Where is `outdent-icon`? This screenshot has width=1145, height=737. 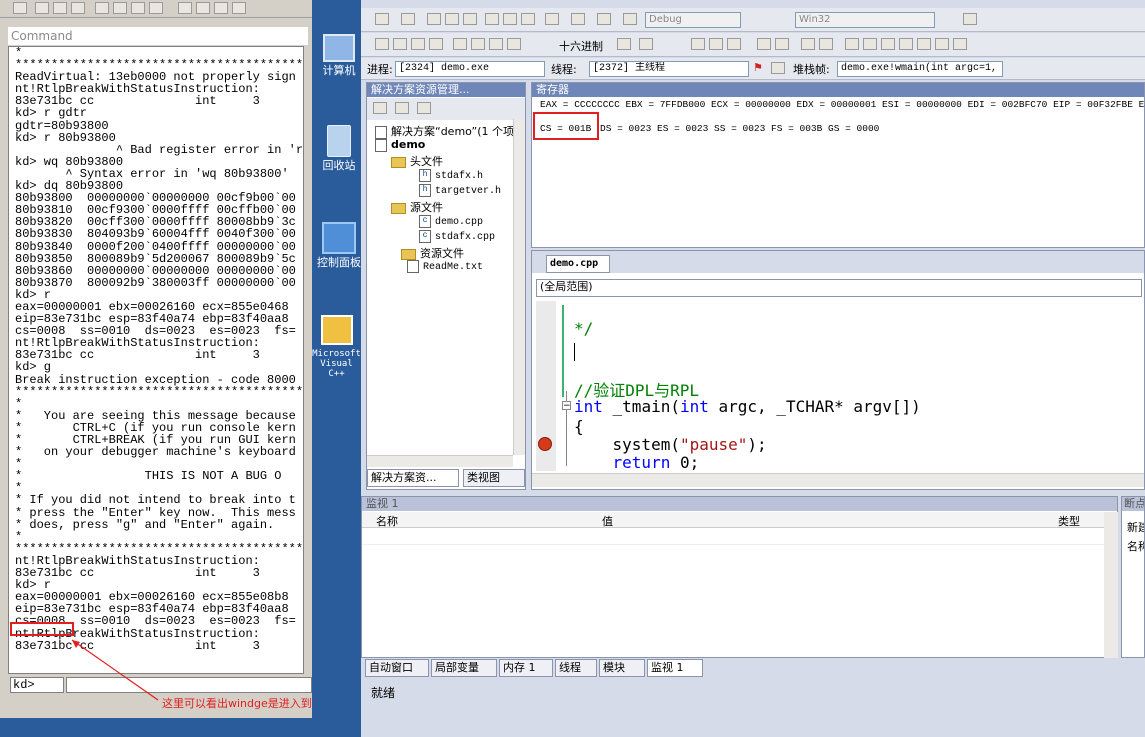 outdent-icon is located at coordinates (764, 44).